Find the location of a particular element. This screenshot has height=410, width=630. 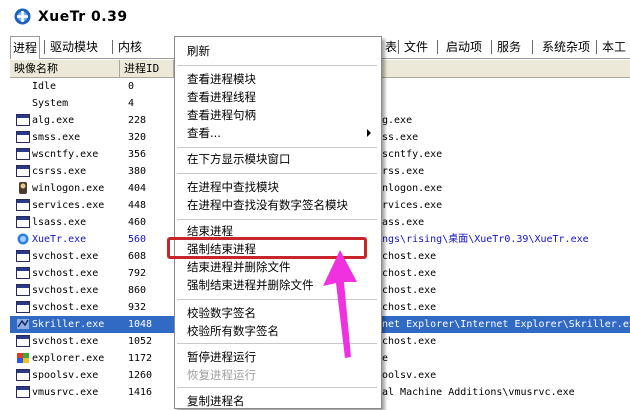

row-pid: 1260 is located at coordinates (140, 375).